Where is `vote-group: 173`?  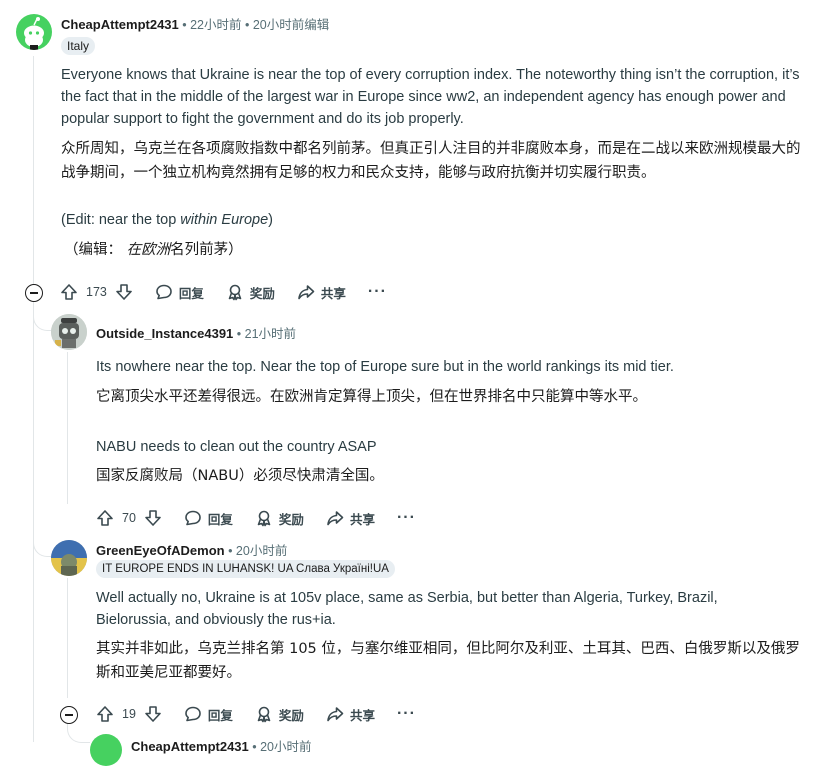 vote-group: 173 is located at coordinates (96, 292).